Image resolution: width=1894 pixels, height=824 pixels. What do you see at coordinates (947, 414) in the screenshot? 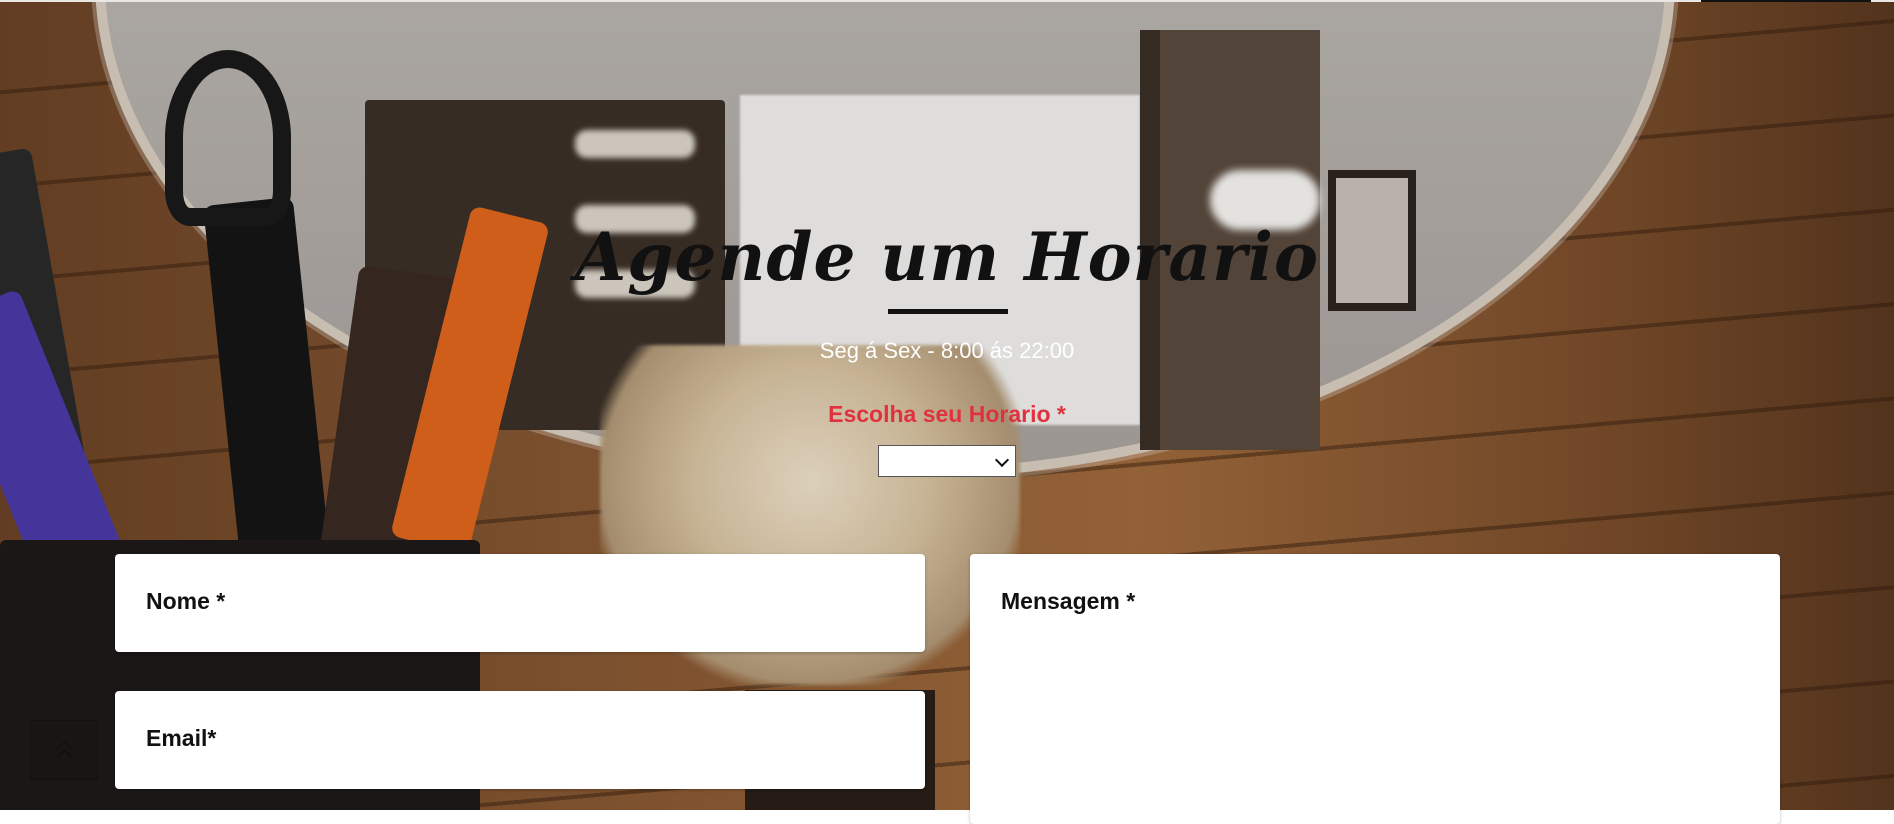
I see `schedule-label: Escolha seu Horario *` at bounding box center [947, 414].